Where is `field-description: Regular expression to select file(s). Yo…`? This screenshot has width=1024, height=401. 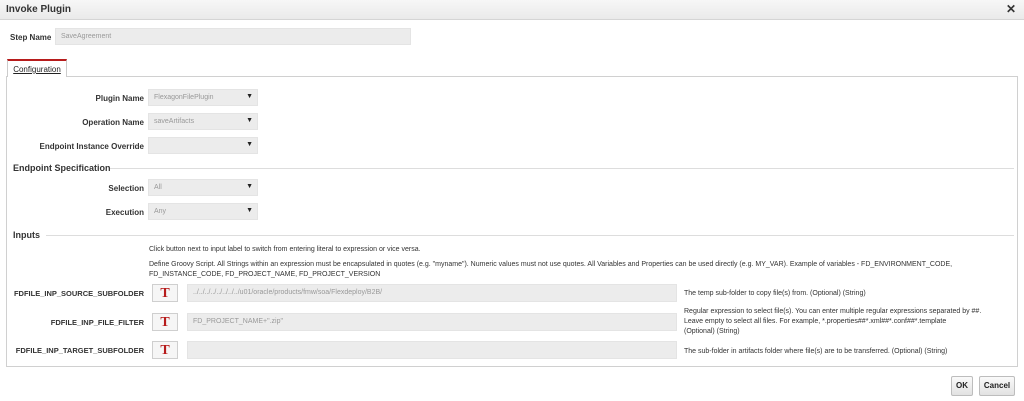 field-description: Regular expression to select file(s). Yo… is located at coordinates (833, 311).